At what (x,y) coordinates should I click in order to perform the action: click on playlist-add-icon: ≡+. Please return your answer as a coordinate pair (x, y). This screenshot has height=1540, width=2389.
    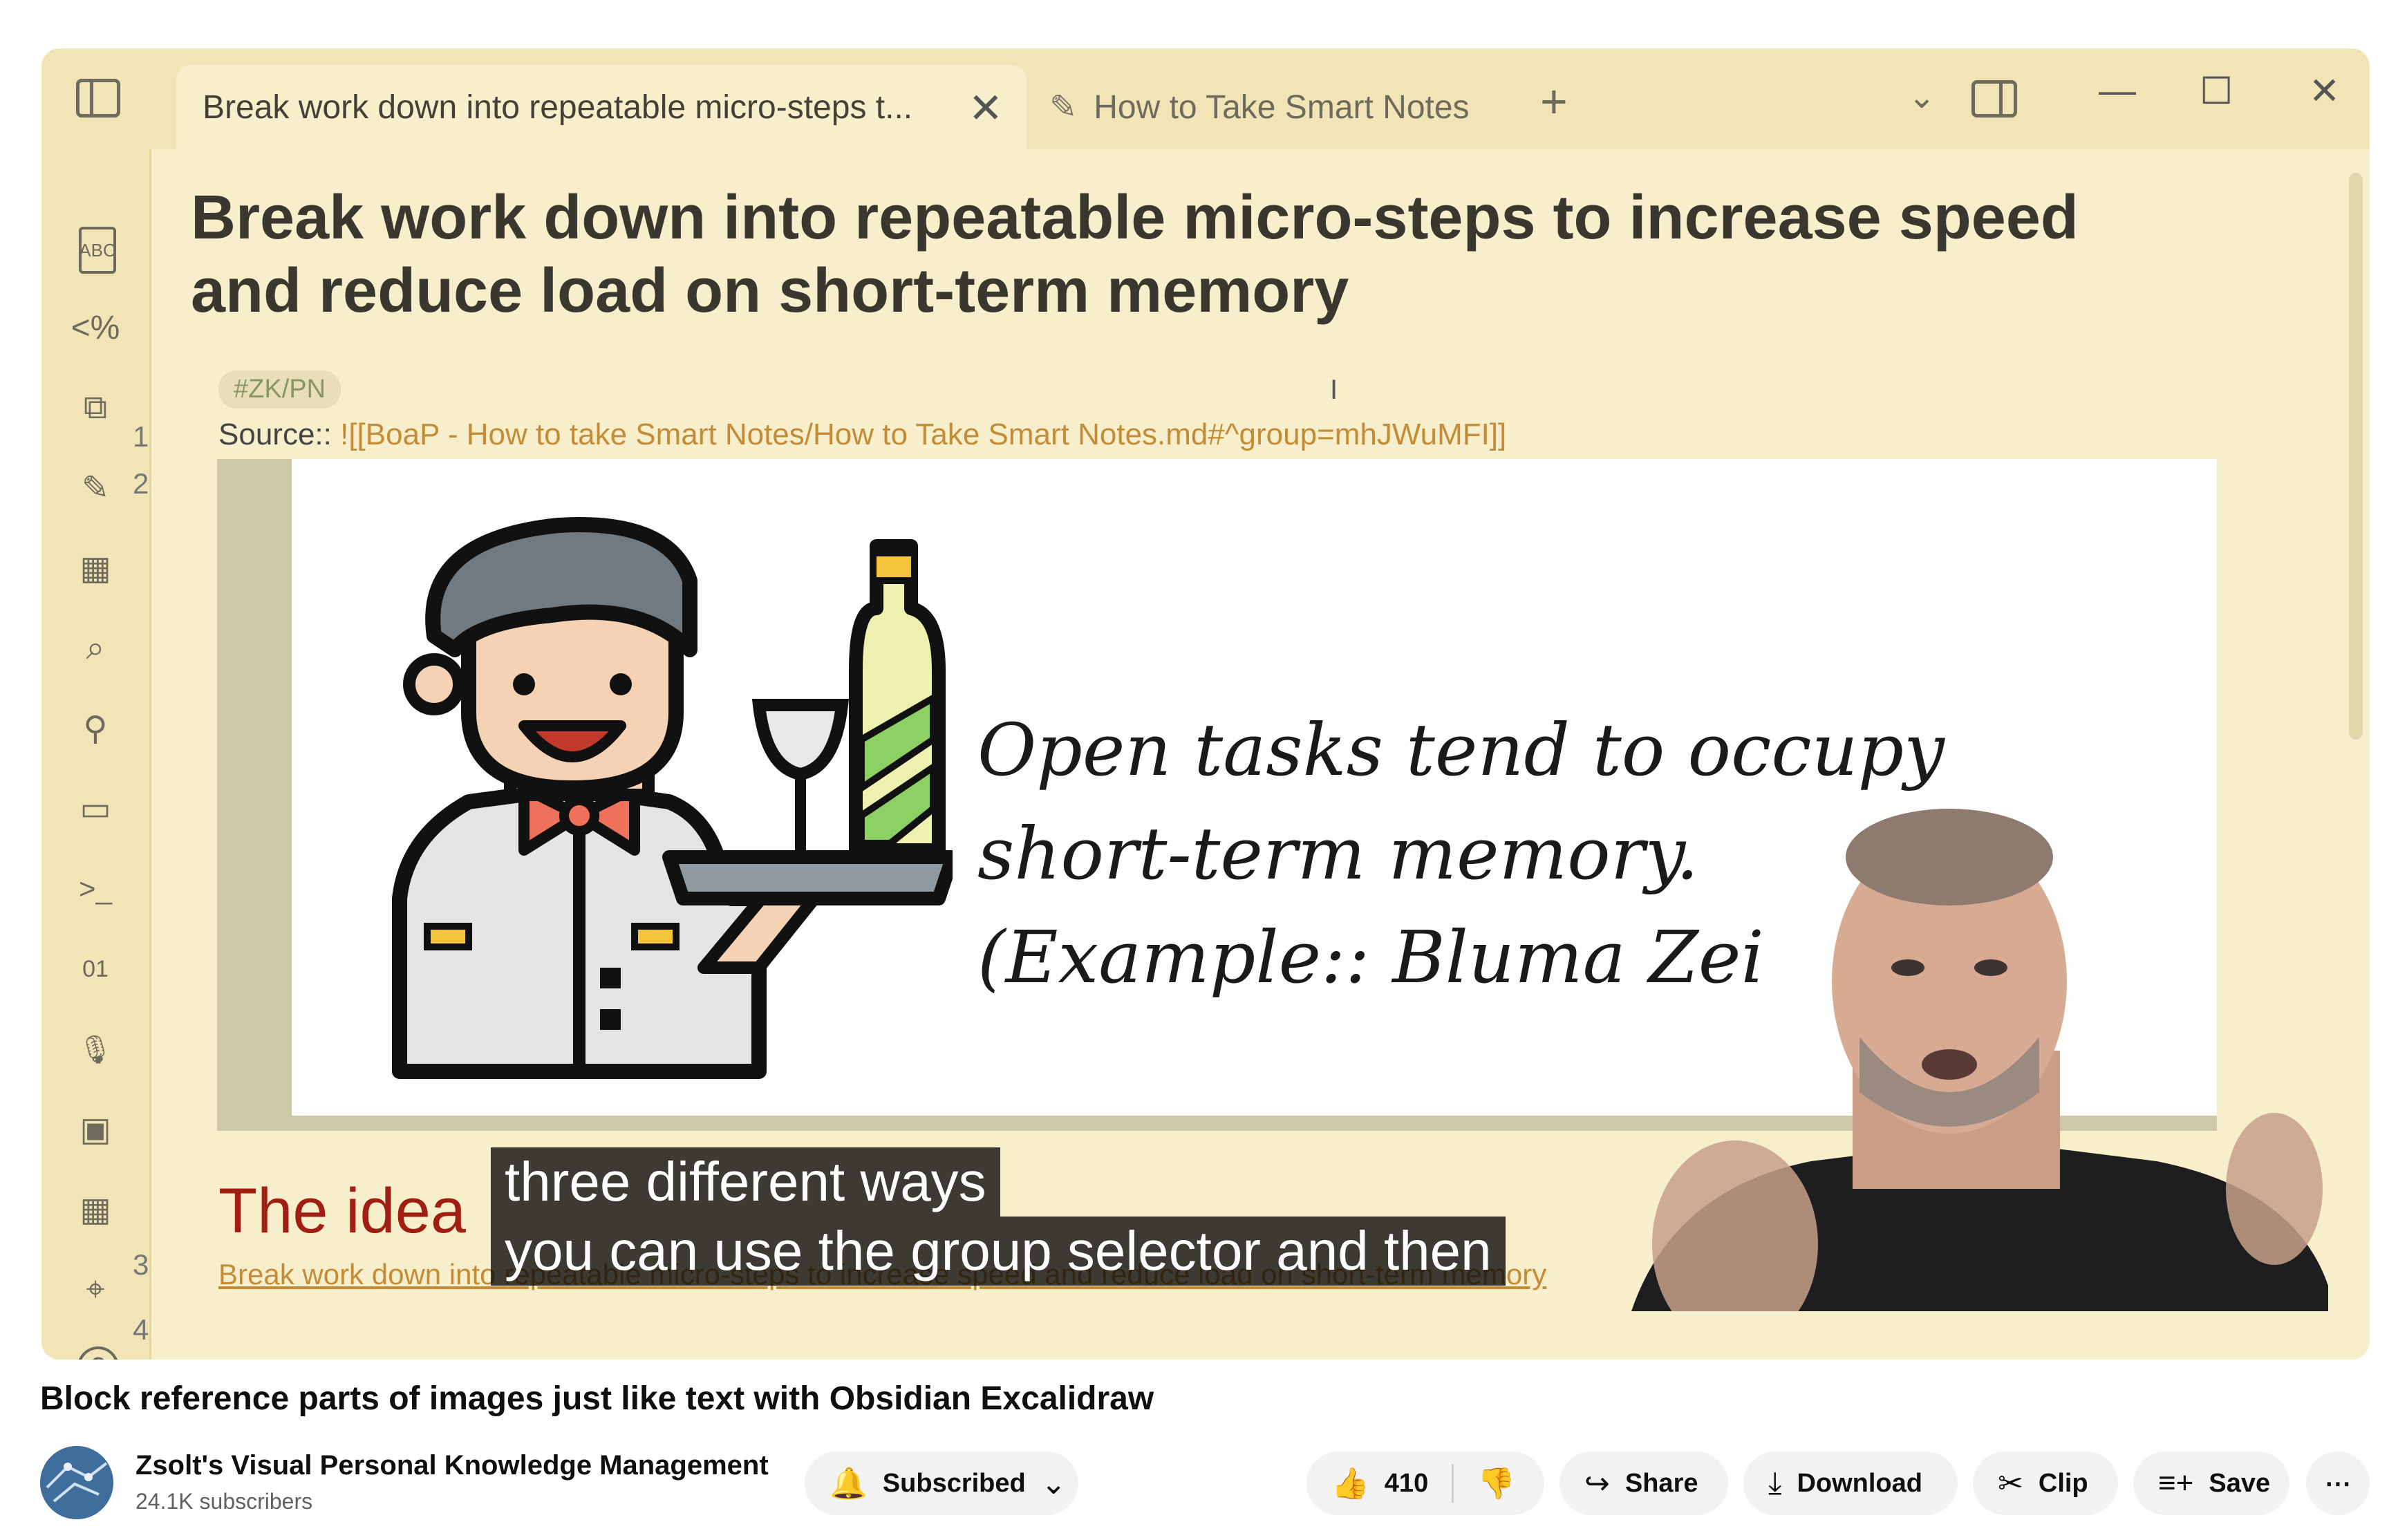
    Looking at the image, I should click on (2176, 1483).